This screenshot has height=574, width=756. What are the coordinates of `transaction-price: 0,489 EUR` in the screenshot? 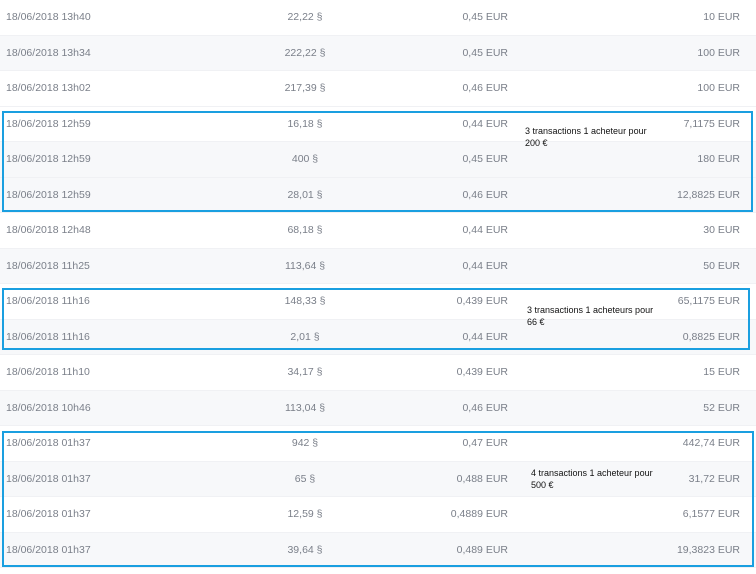 It's located at (482, 549).